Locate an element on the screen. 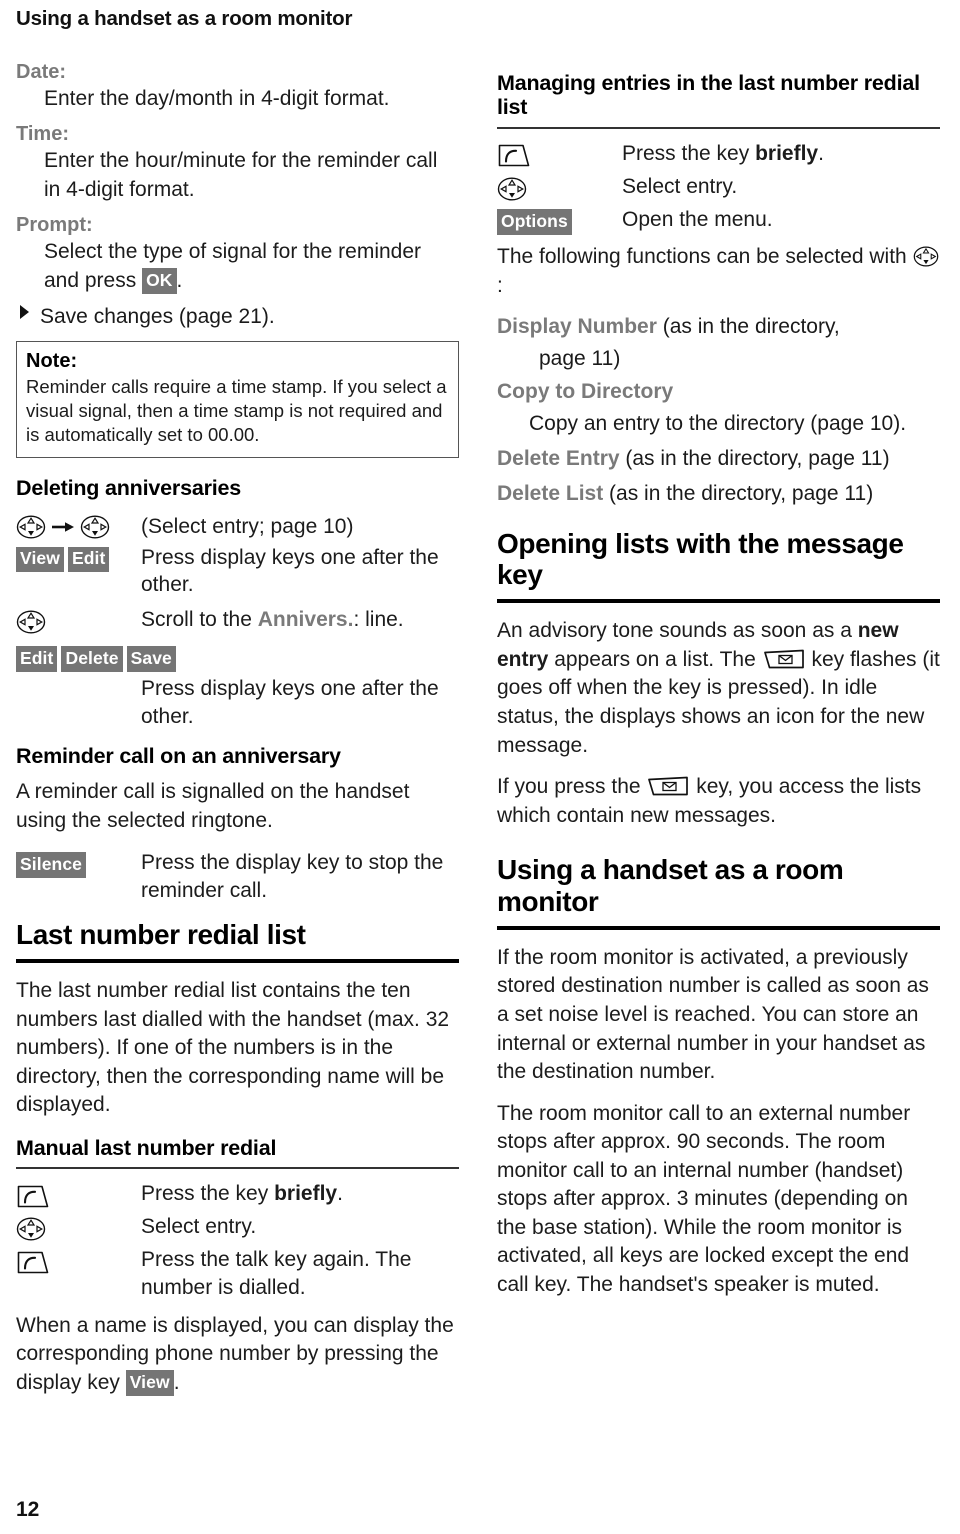 Image resolution: width=960 pixels, height=1534 pixels. functions-intro-post: : is located at coordinates (500, 285).